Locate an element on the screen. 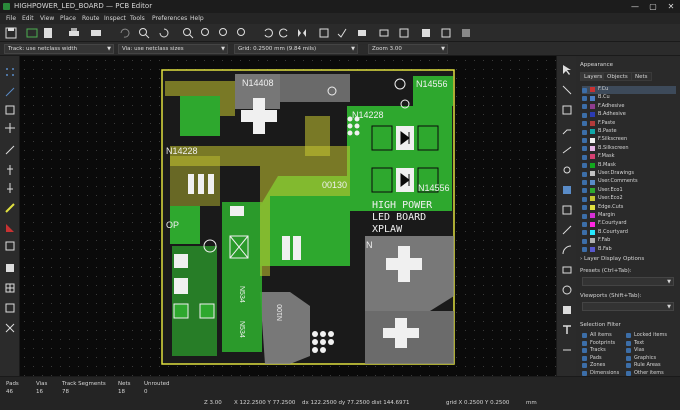 Image resolution: width=680 pixels, height=410 pixels. netlist-icon is located at coordinates (324, 33).